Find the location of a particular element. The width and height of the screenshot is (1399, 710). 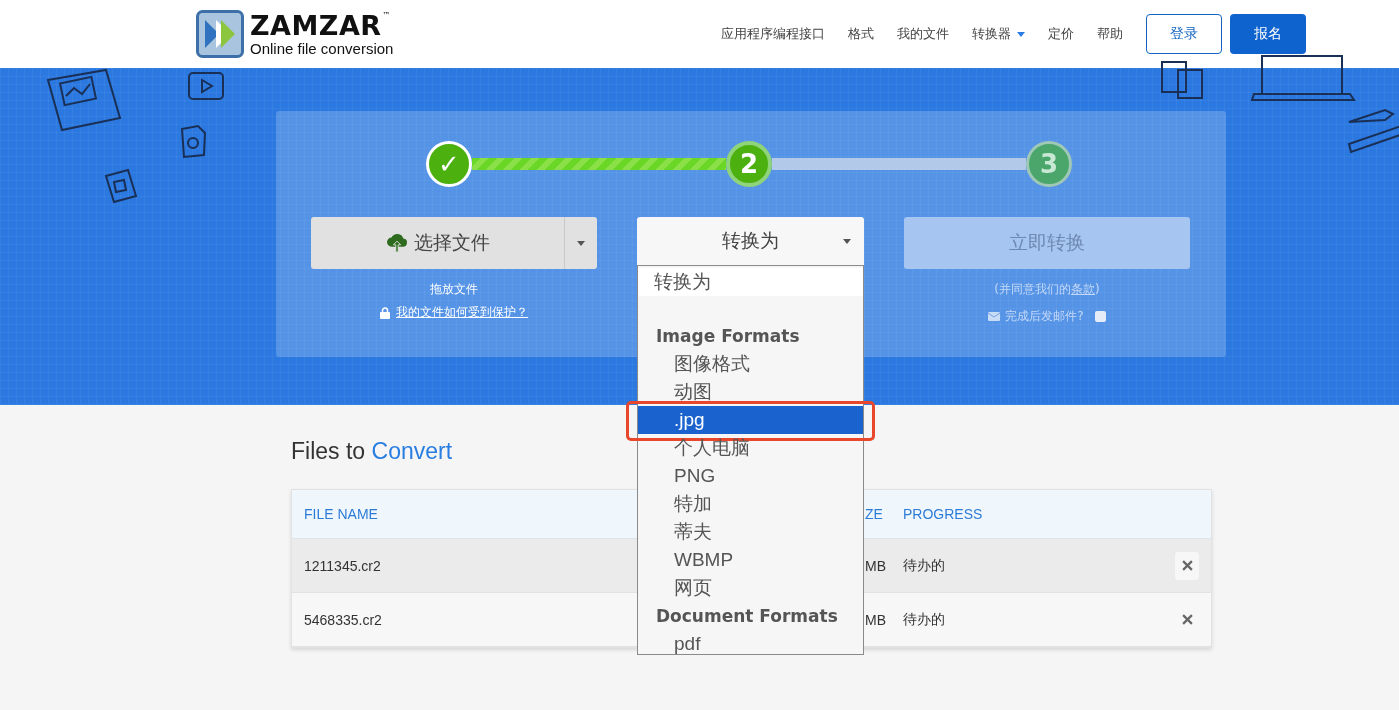

remove-button is located at coordinates (1187, 565).